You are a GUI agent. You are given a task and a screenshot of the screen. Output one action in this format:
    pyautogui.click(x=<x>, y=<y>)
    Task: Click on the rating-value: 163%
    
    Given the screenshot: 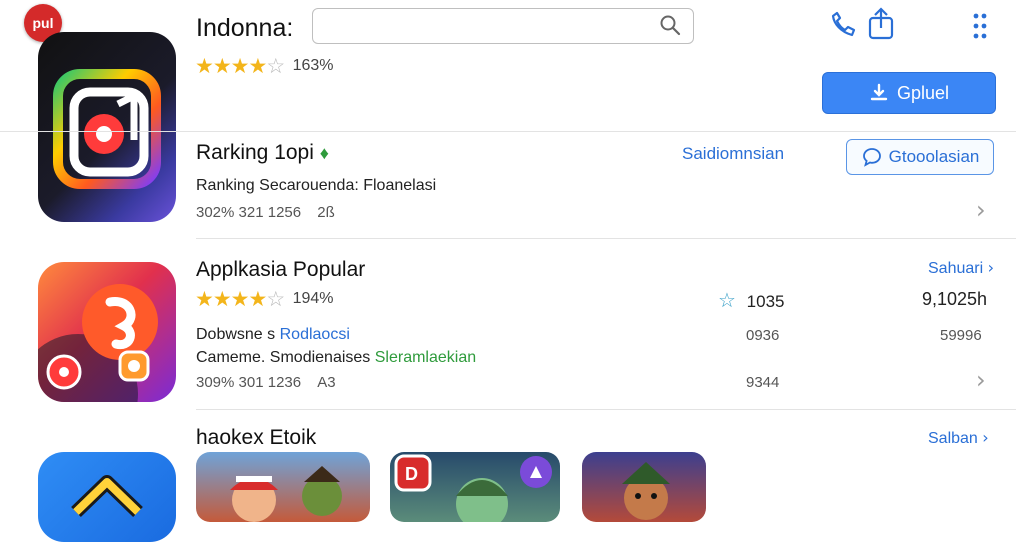 What is the action you would take?
    pyautogui.click(x=313, y=65)
    